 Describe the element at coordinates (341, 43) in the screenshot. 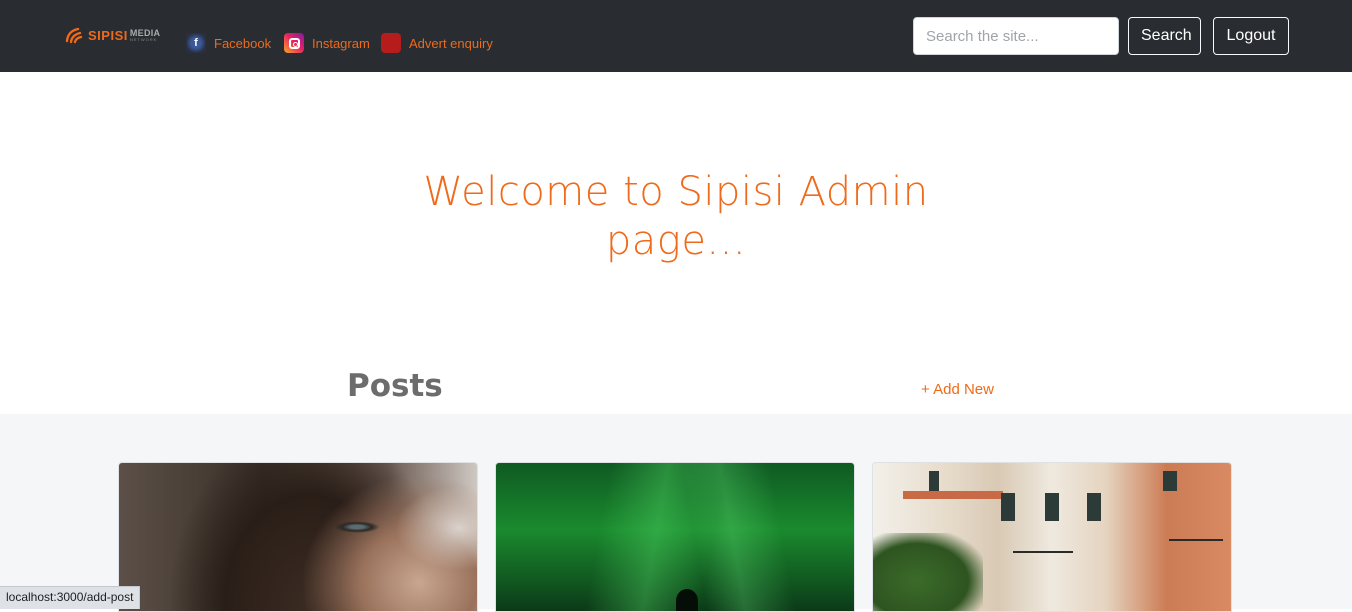

I see `nav-link-label: Instagram` at that location.